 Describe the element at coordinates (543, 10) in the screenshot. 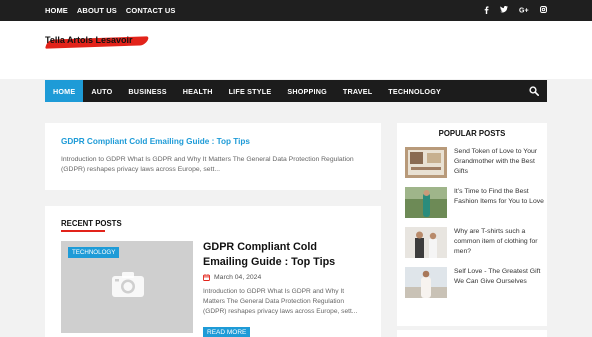

I see `instagram-icon` at that location.